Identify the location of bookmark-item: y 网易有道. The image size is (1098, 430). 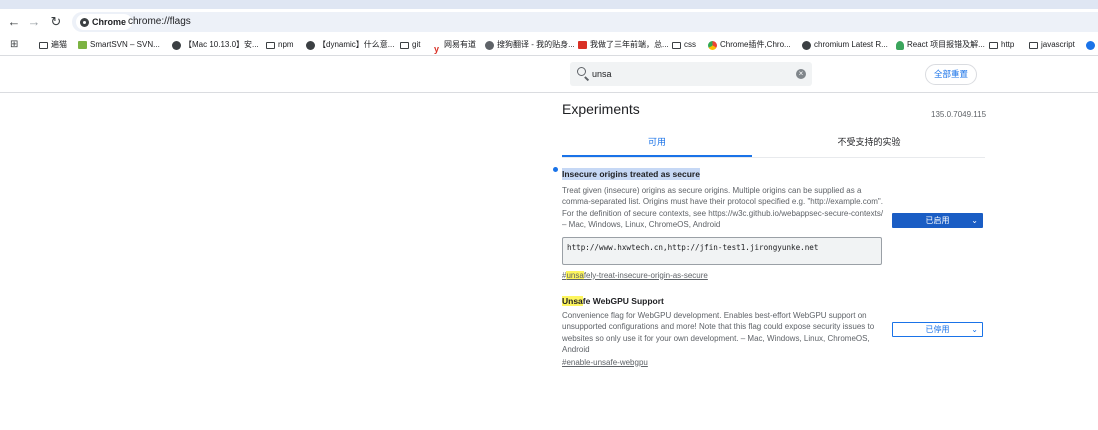
(454, 45).